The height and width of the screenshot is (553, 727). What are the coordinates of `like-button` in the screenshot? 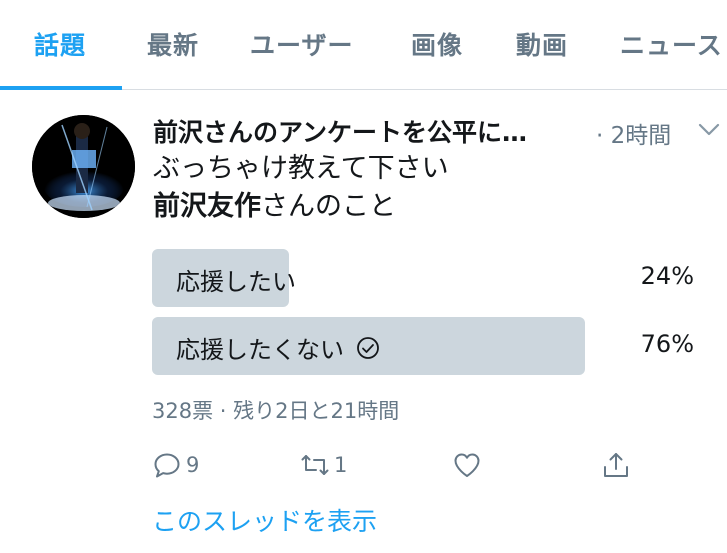 It's located at (469, 465).